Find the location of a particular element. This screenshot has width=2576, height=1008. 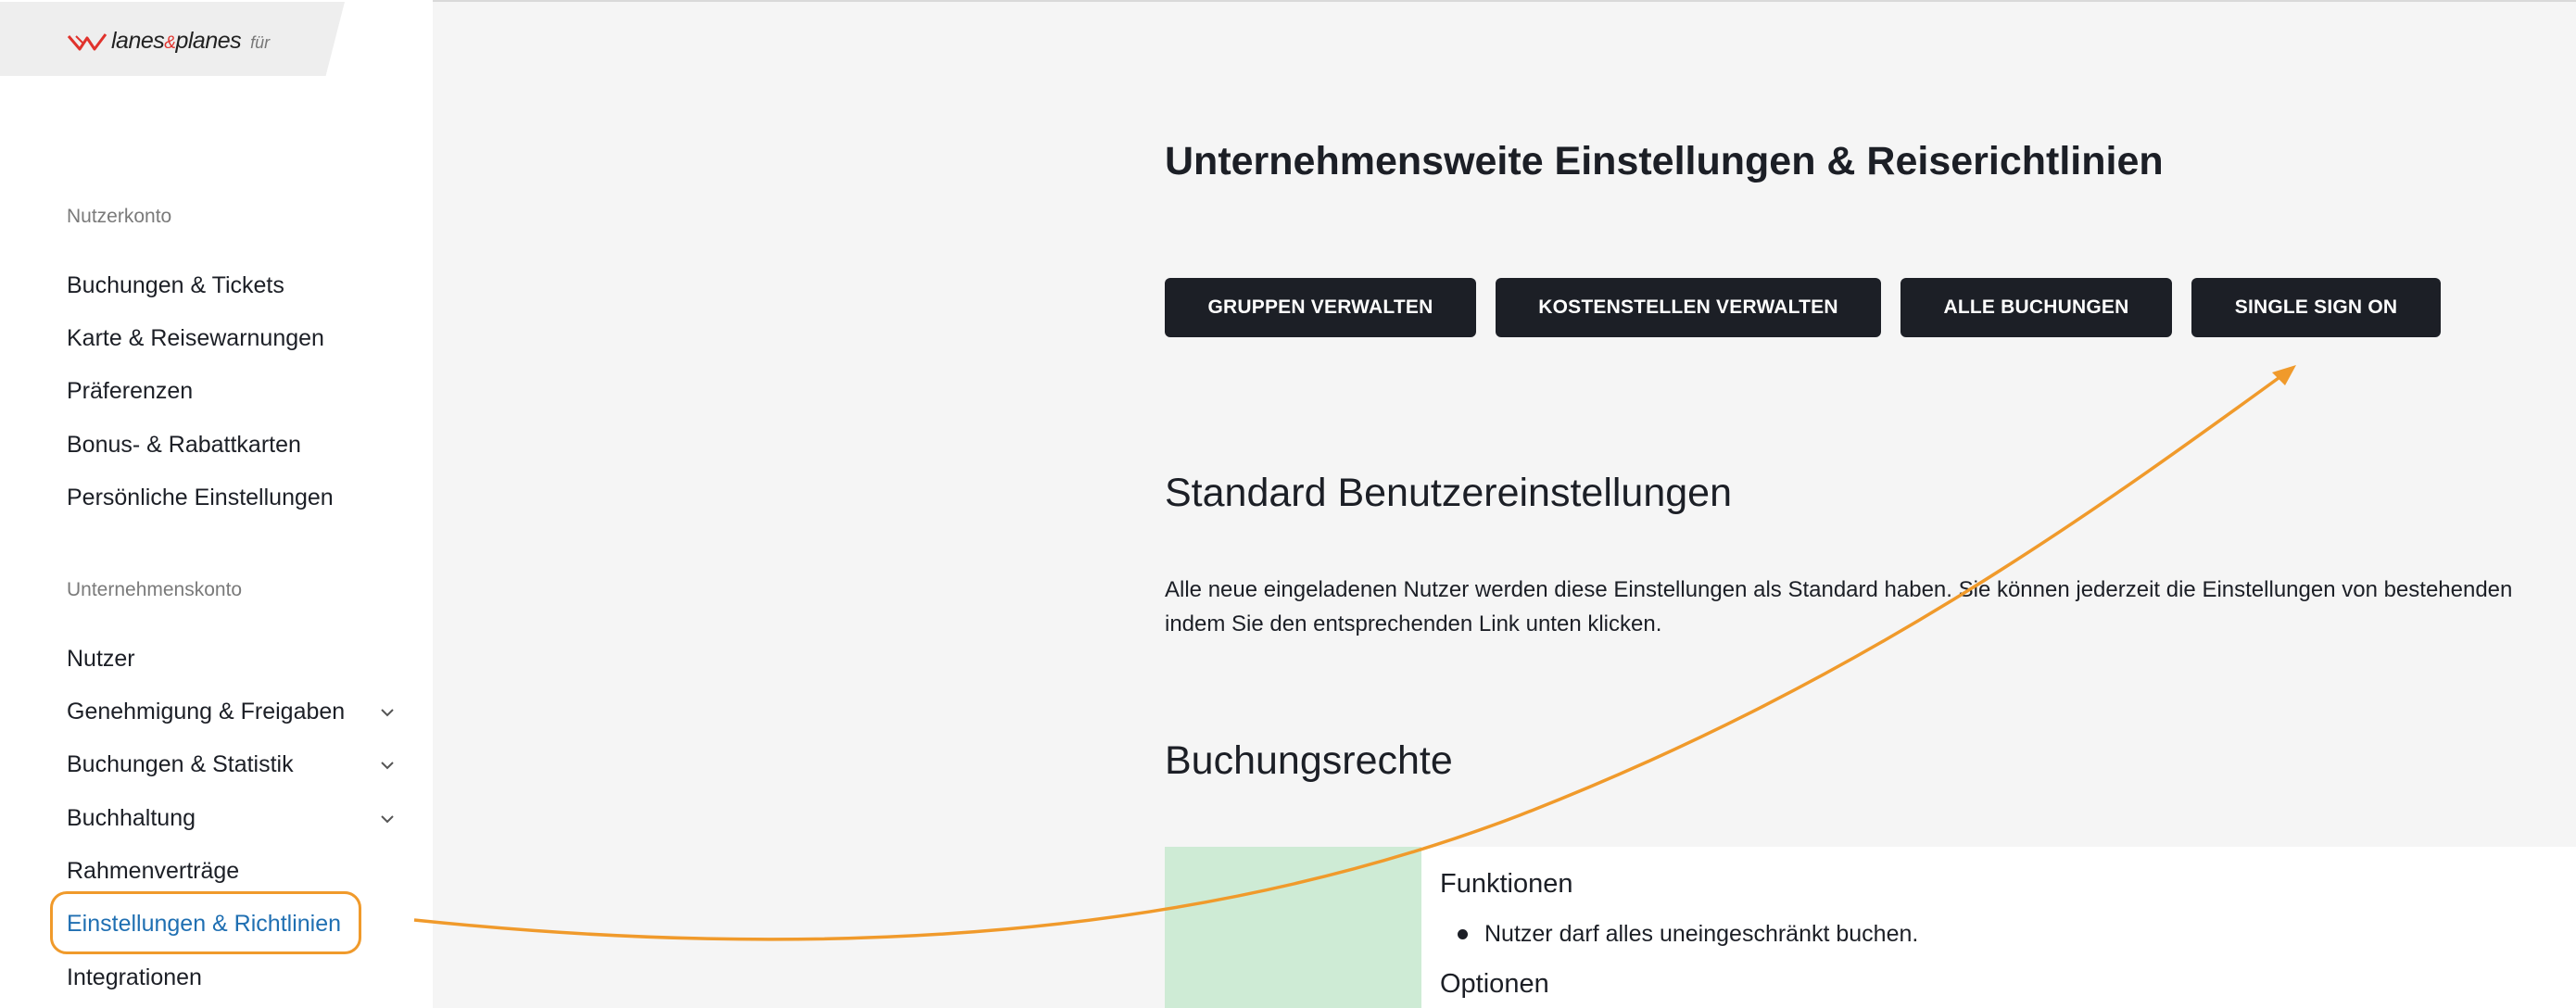

sidebar-item-praeferenzen: Präferenzen is located at coordinates (234, 391).